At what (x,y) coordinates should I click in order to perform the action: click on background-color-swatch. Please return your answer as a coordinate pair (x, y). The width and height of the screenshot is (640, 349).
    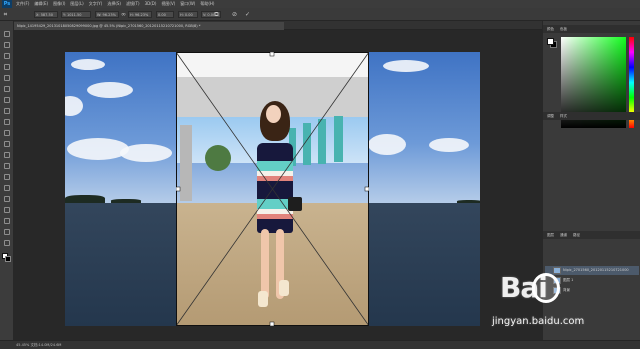
    Looking at the image, I should click on (8, 259).